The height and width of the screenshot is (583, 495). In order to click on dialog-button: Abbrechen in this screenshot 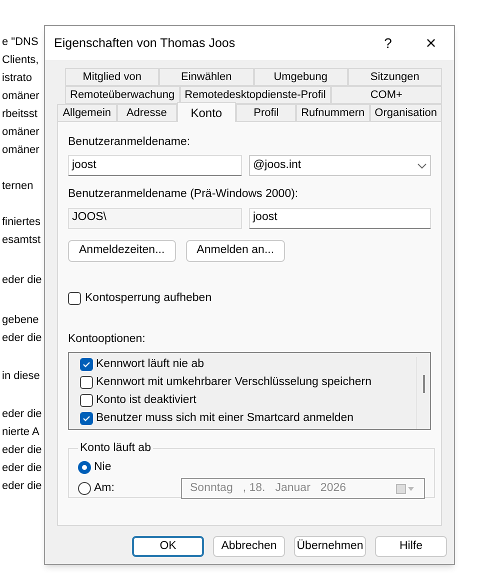, I will do `click(249, 546)`.